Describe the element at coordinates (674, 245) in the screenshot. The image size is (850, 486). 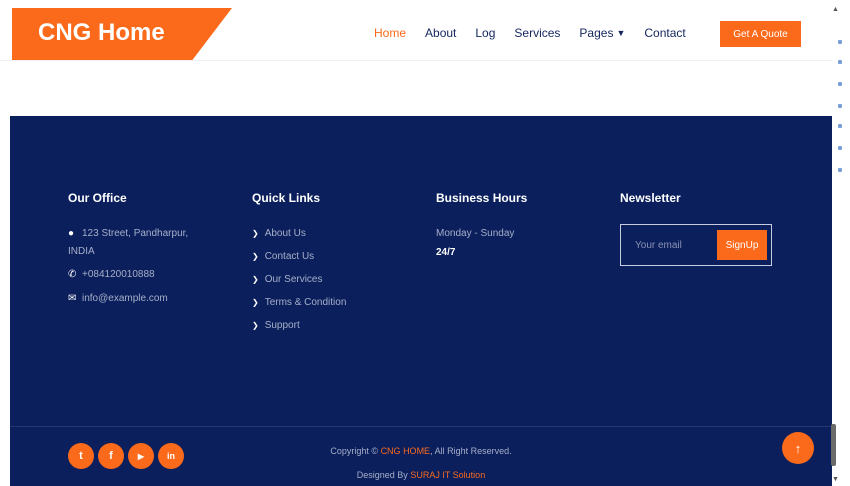
I see `newsletter-email-input` at that location.